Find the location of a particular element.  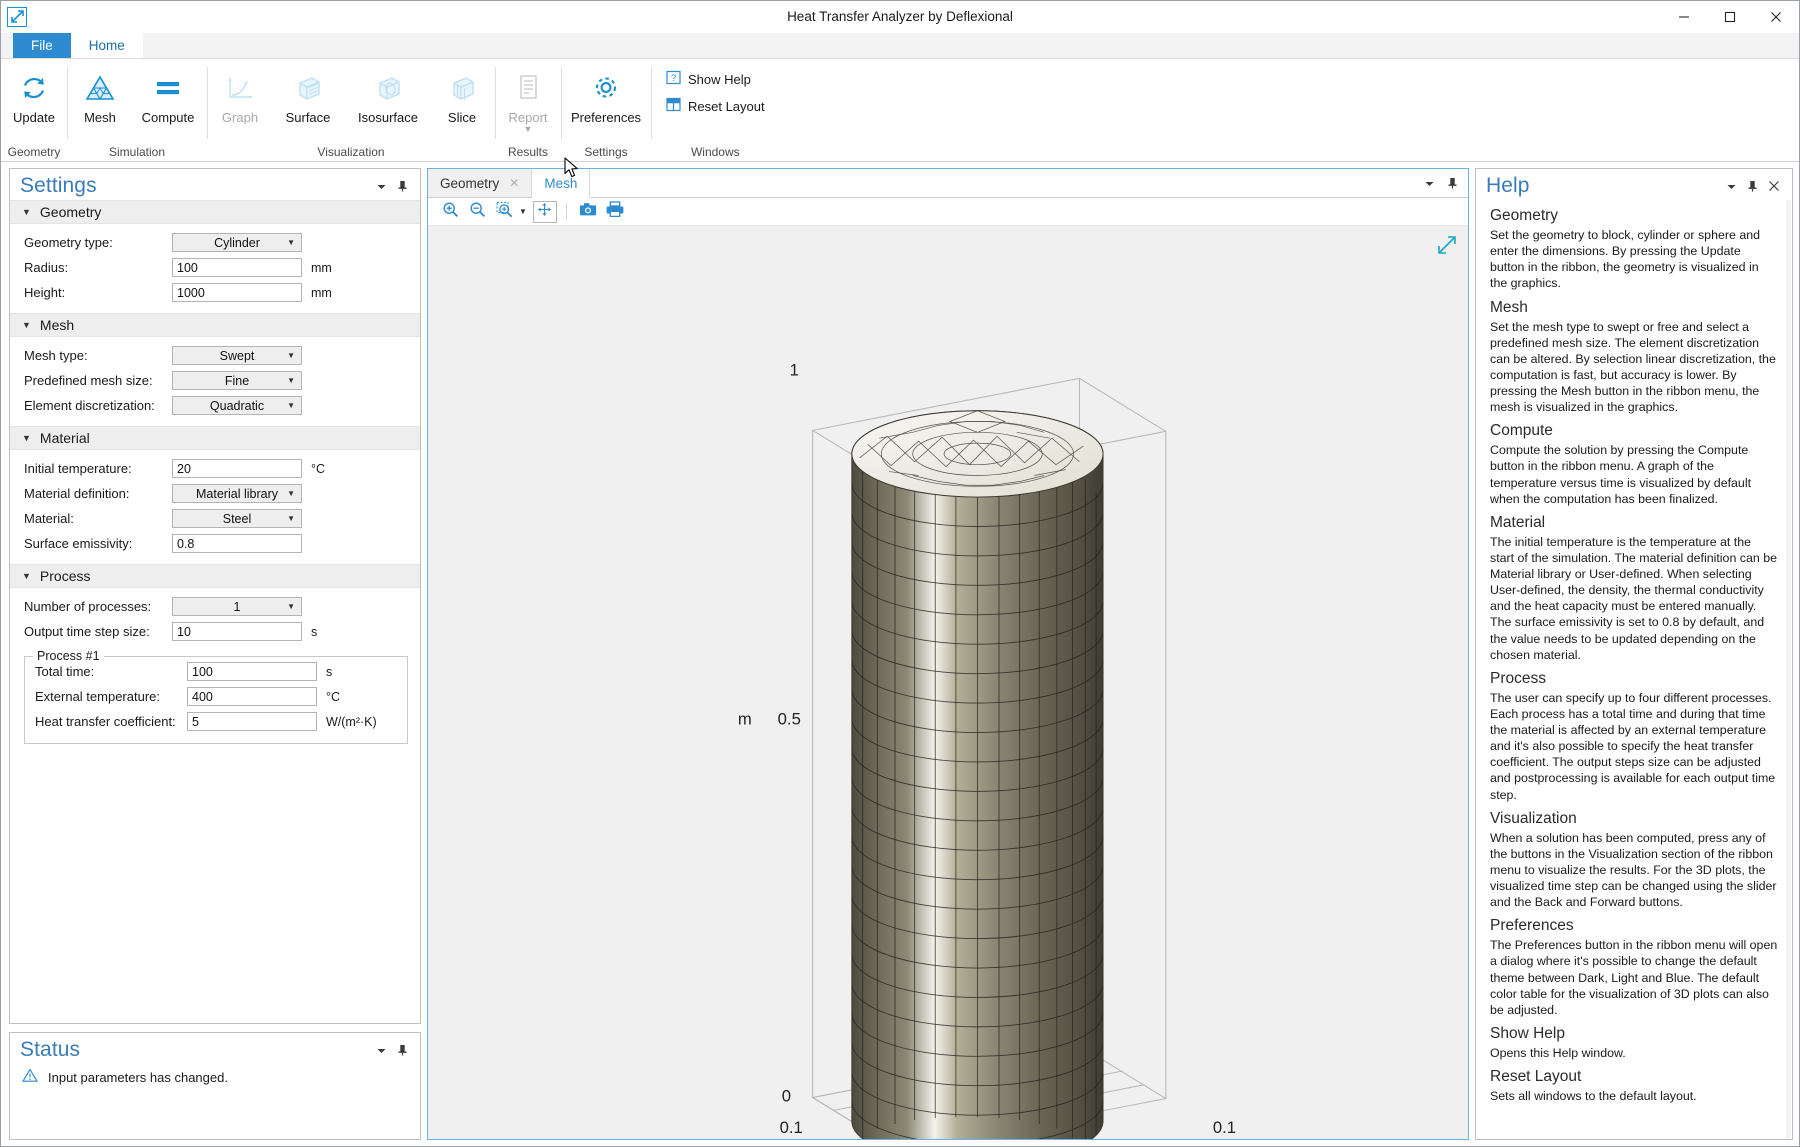

mesh-button: Mesh is located at coordinates (100, 95).